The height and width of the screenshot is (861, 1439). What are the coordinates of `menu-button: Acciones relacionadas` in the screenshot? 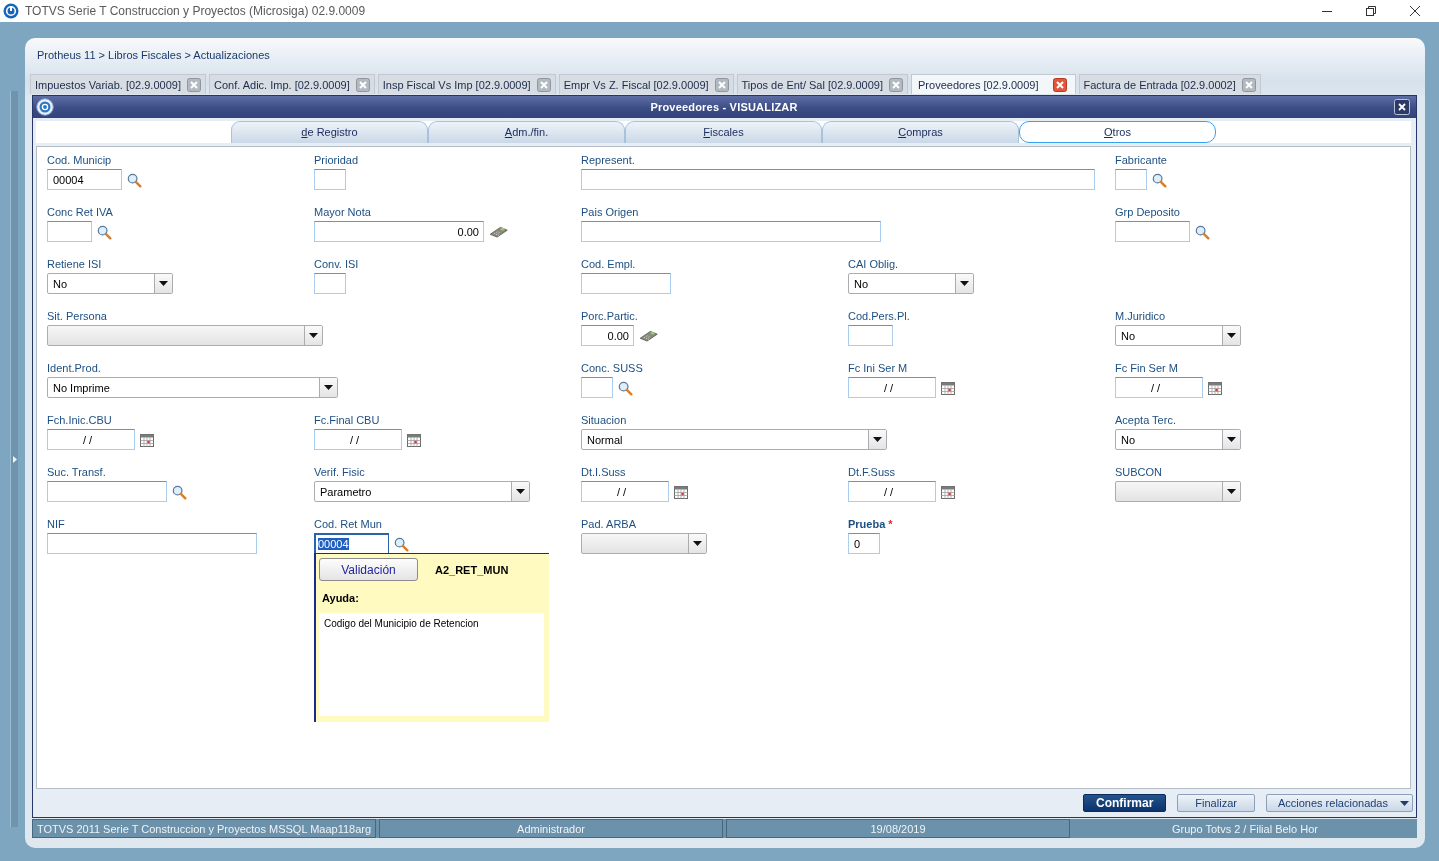 It's located at (1339, 803).